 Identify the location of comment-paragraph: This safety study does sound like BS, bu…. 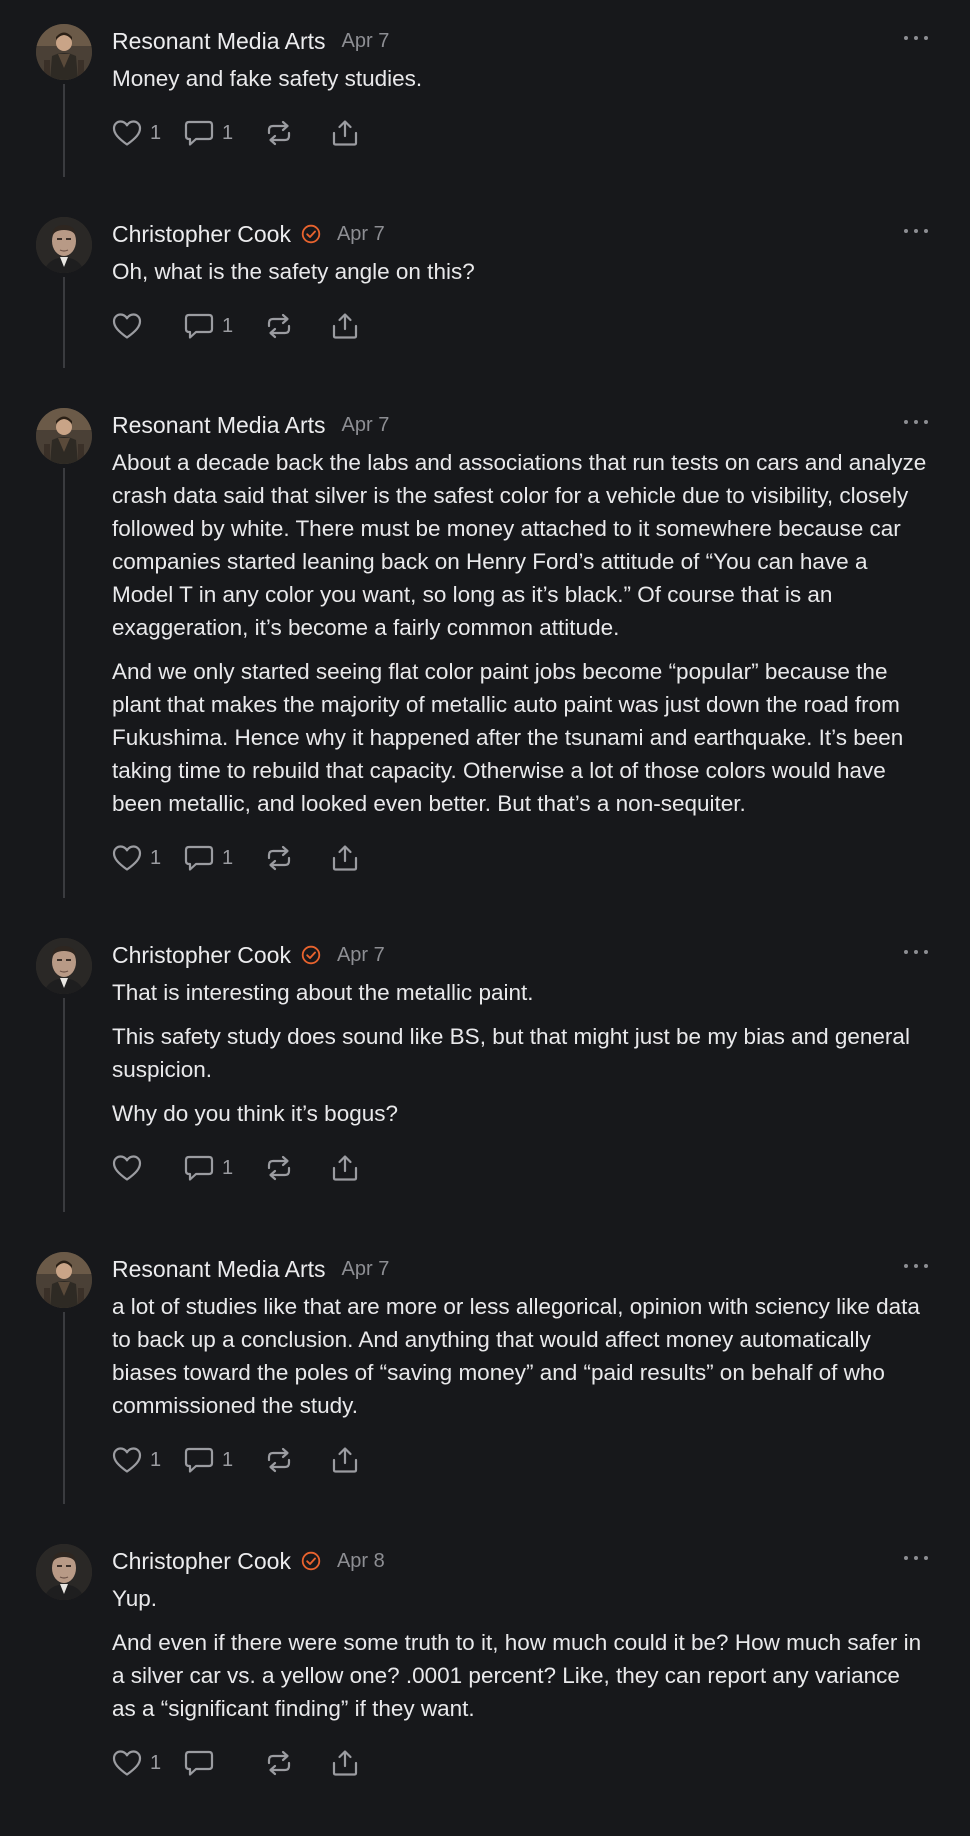
(511, 1053).